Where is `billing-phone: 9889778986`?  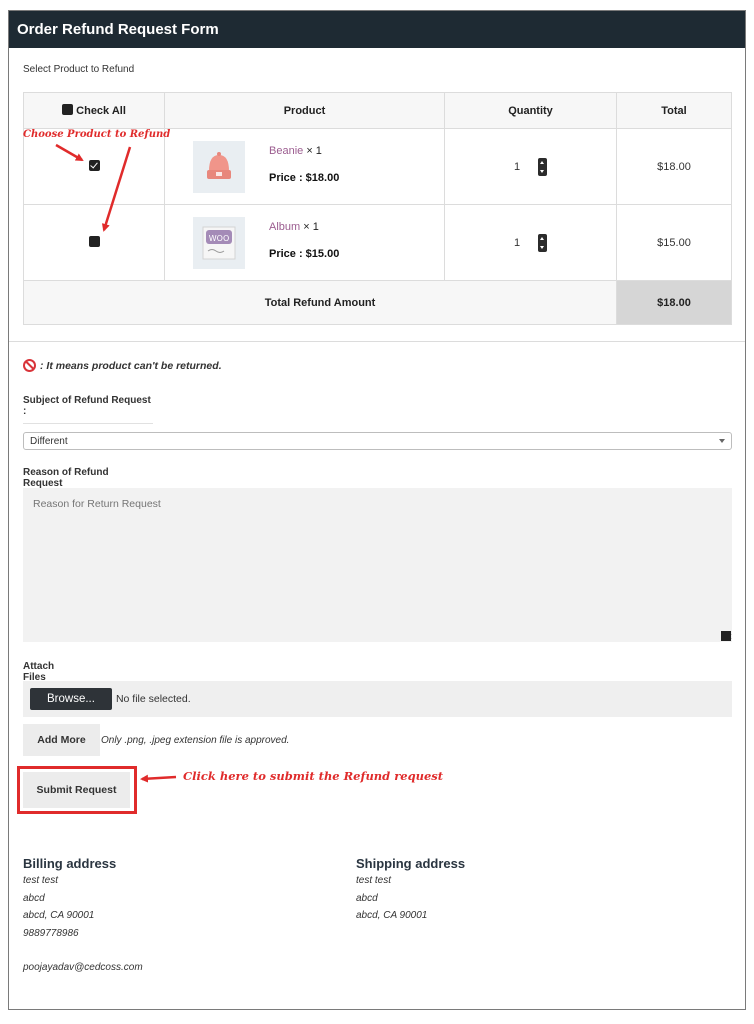 billing-phone: 9889778986 is located at coordinates (51, 933).